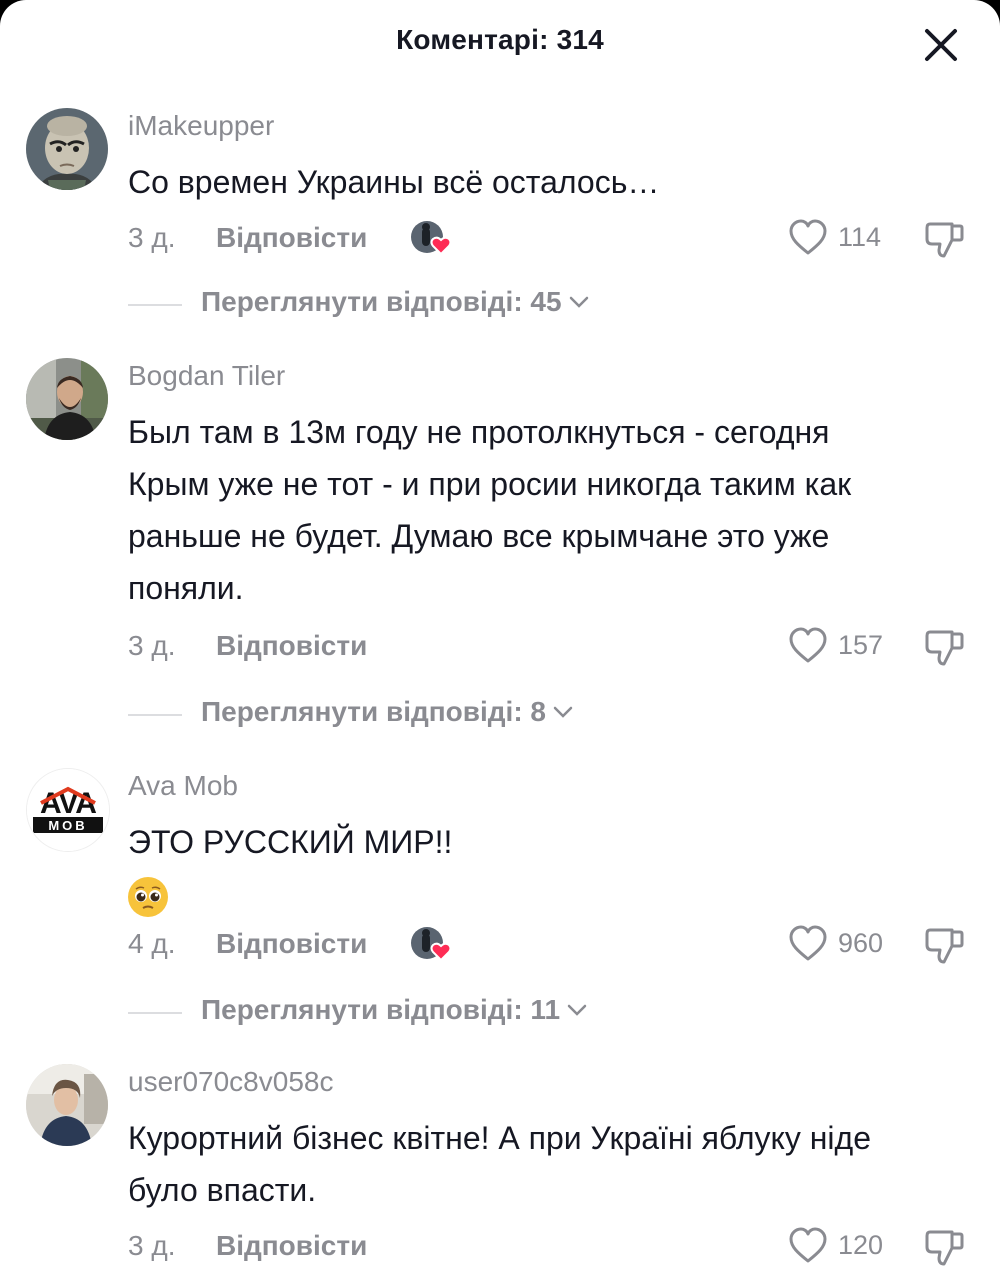  What do you see at coordinates (381, 301) in the screenshot?
I see `view-replies-label: Переглянути відповіді: 45` at bounding box center [381, 301].